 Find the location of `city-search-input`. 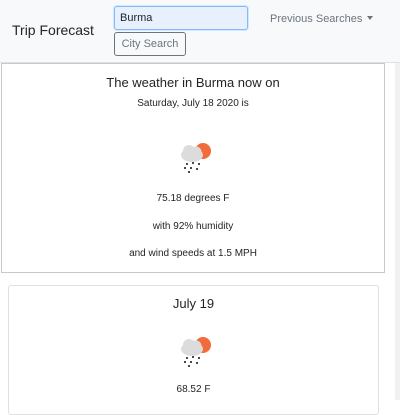

city-search-input is located at coordinates (181, 18).